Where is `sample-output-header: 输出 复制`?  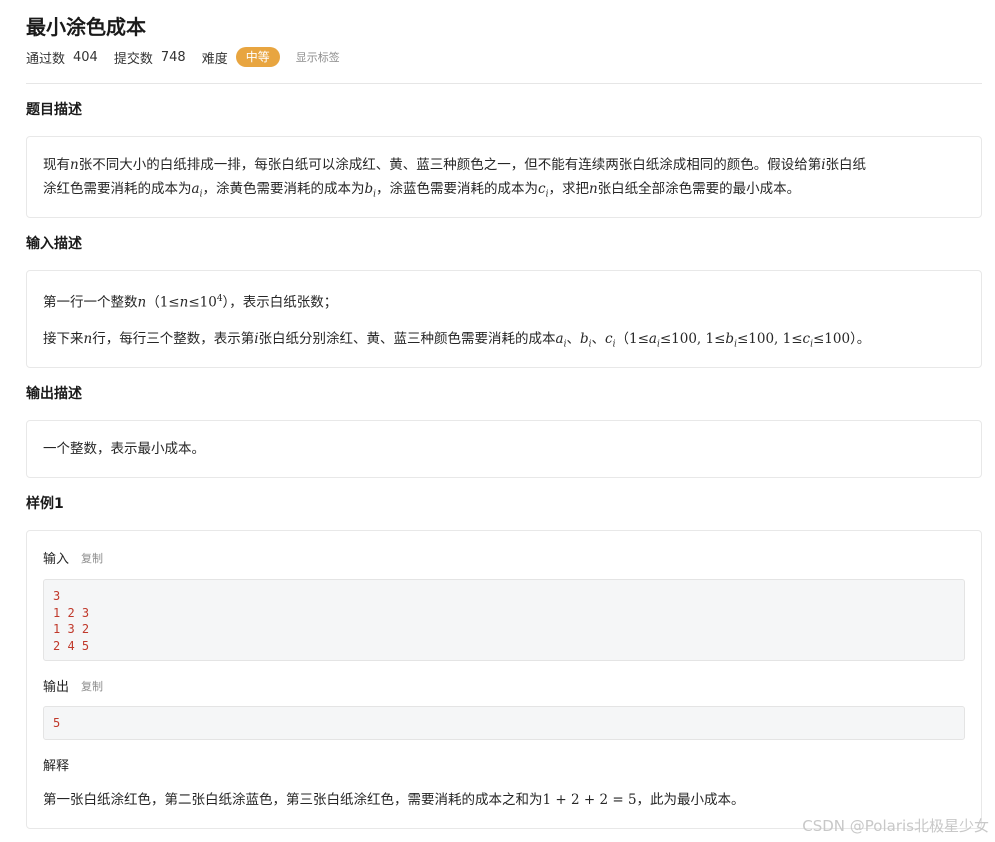 sample-output-header: 输出 复制 is located at coordinates (73, 686).